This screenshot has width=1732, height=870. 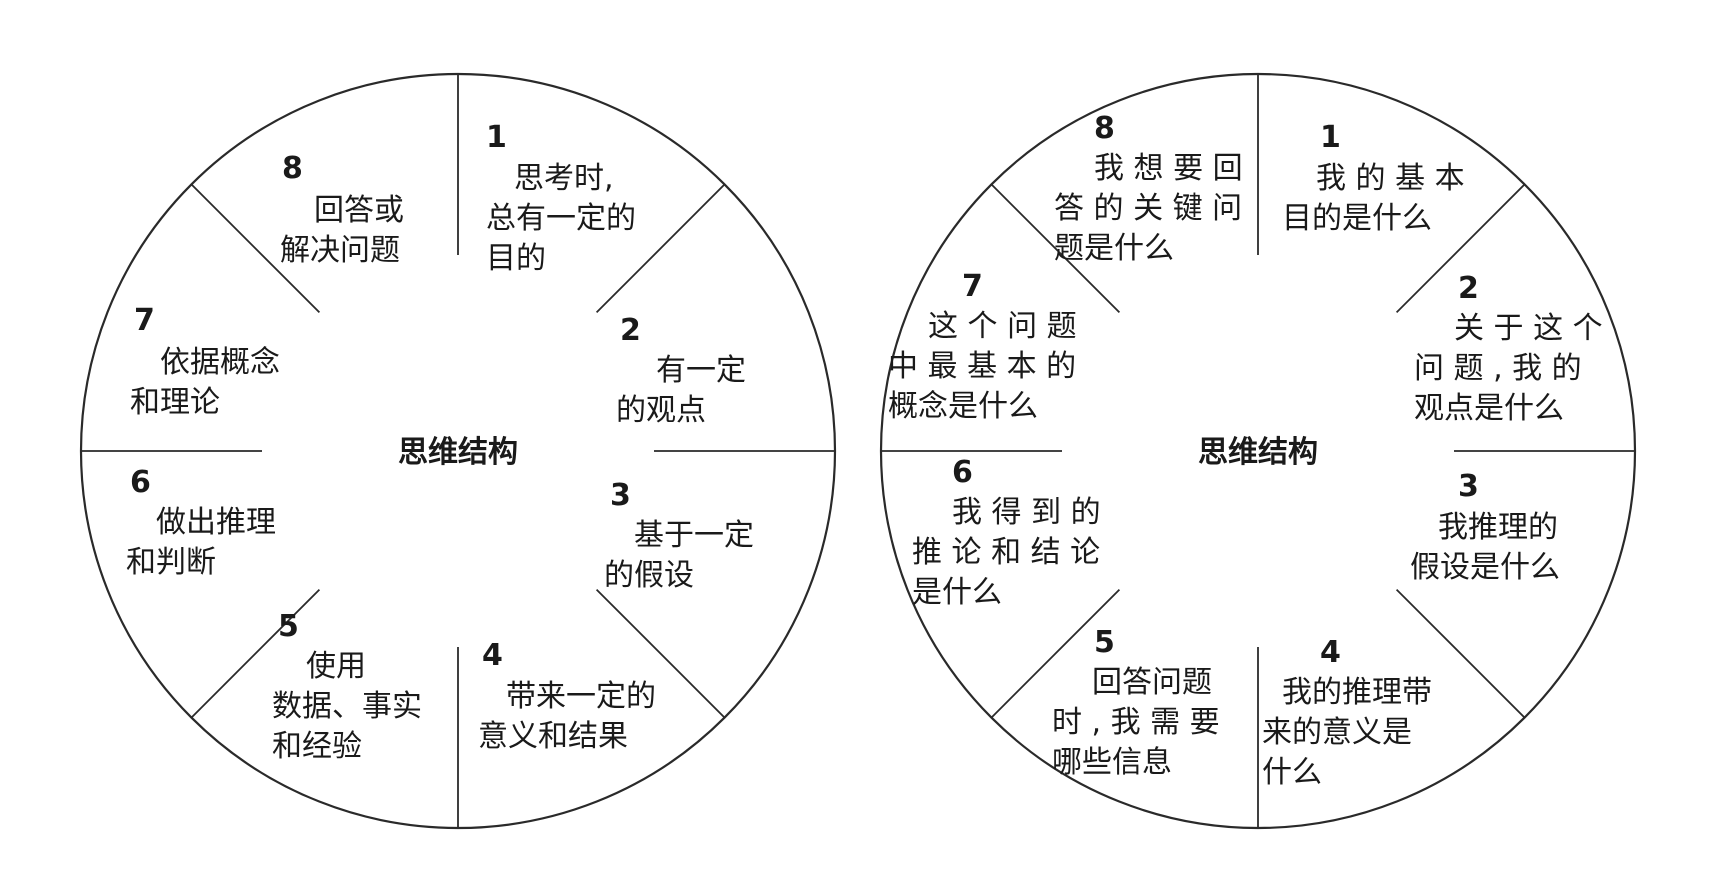 What do you see at coordinates (564, 178) in the screenshot?
I see `segment-text-line: 思考时,` at bounding box center [564, 178].